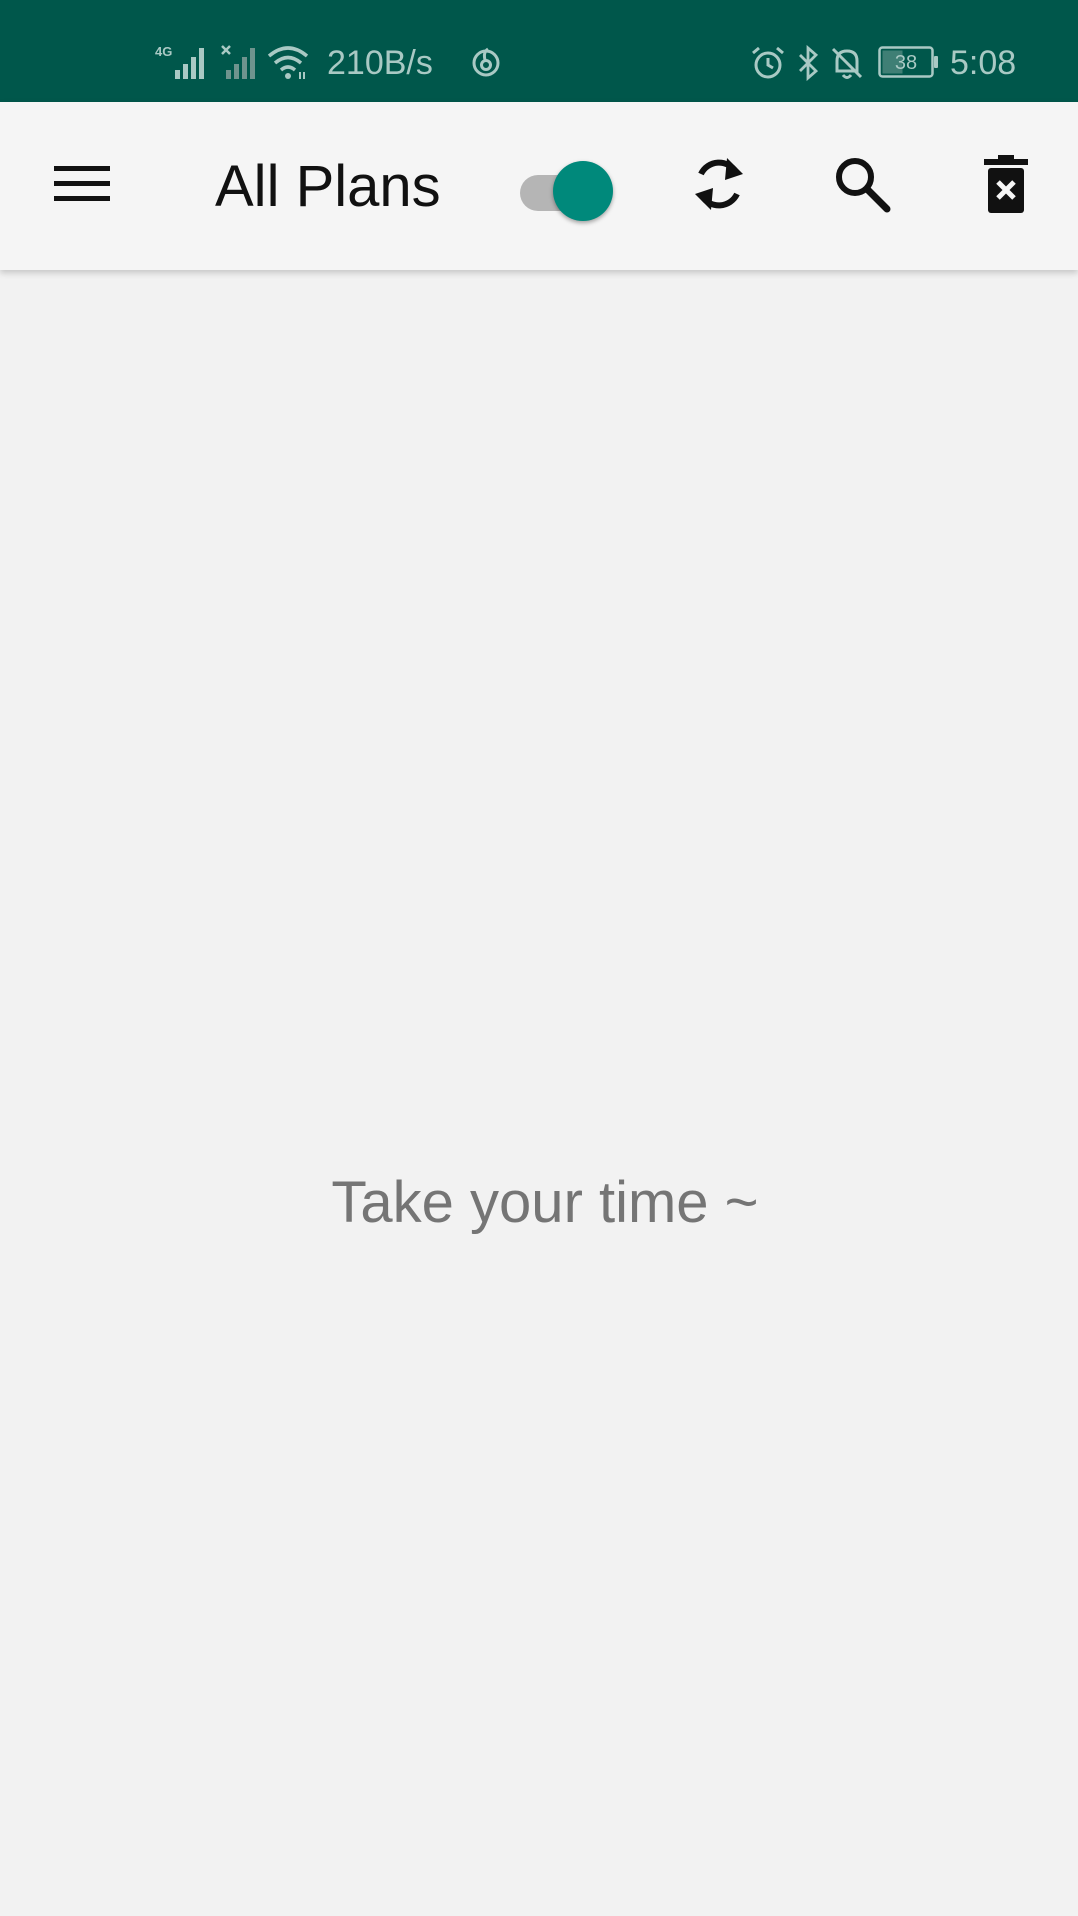 The width and height of the screenshot is (1078, 1916). What do you see at coordinates (240, 64) in the screenshot?
I see `signal-no-sim-icon` at bounding box center [240, 64].